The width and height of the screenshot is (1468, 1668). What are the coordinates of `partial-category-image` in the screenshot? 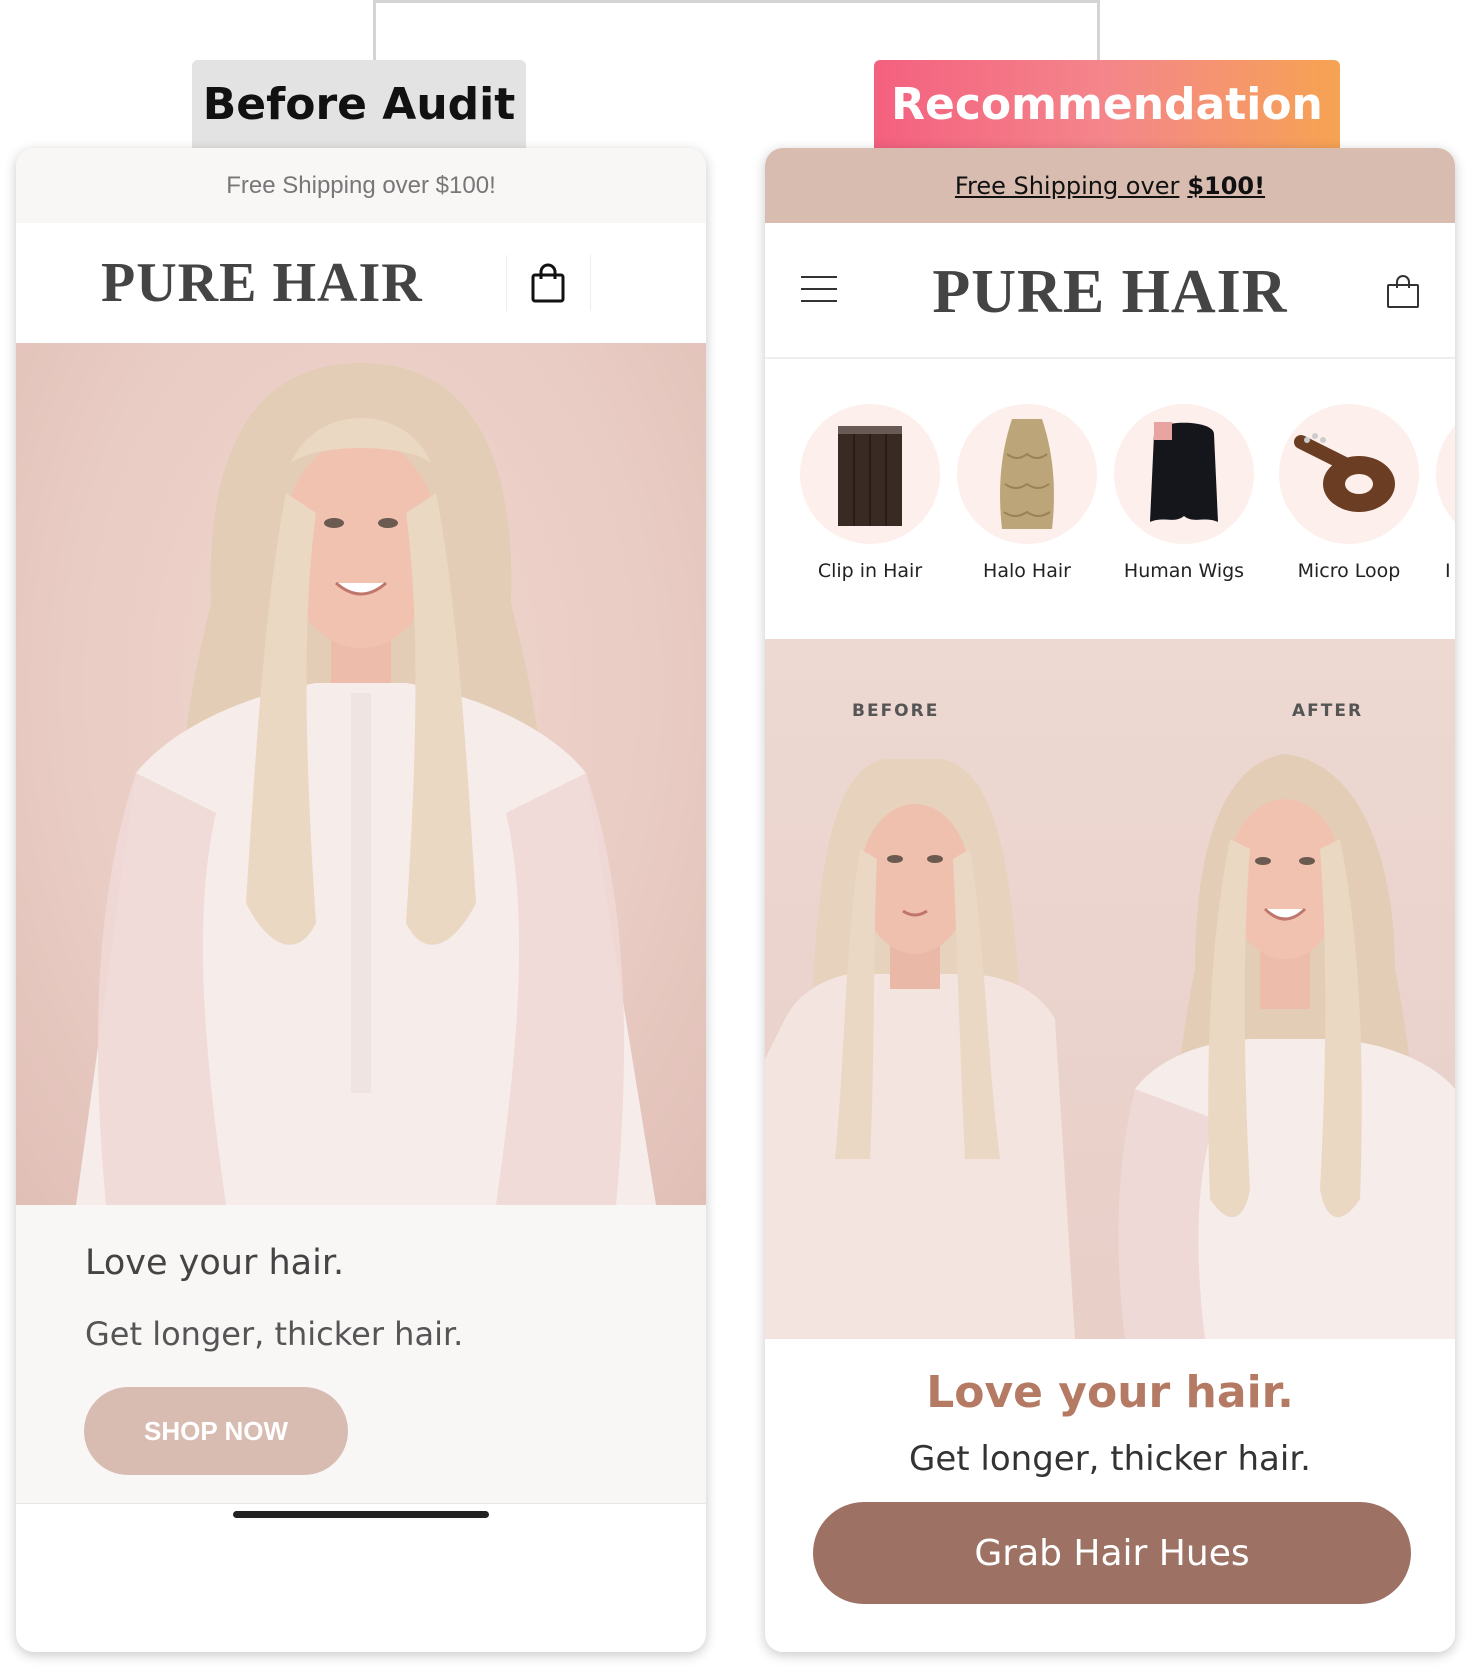 It's located at (1445, 474).